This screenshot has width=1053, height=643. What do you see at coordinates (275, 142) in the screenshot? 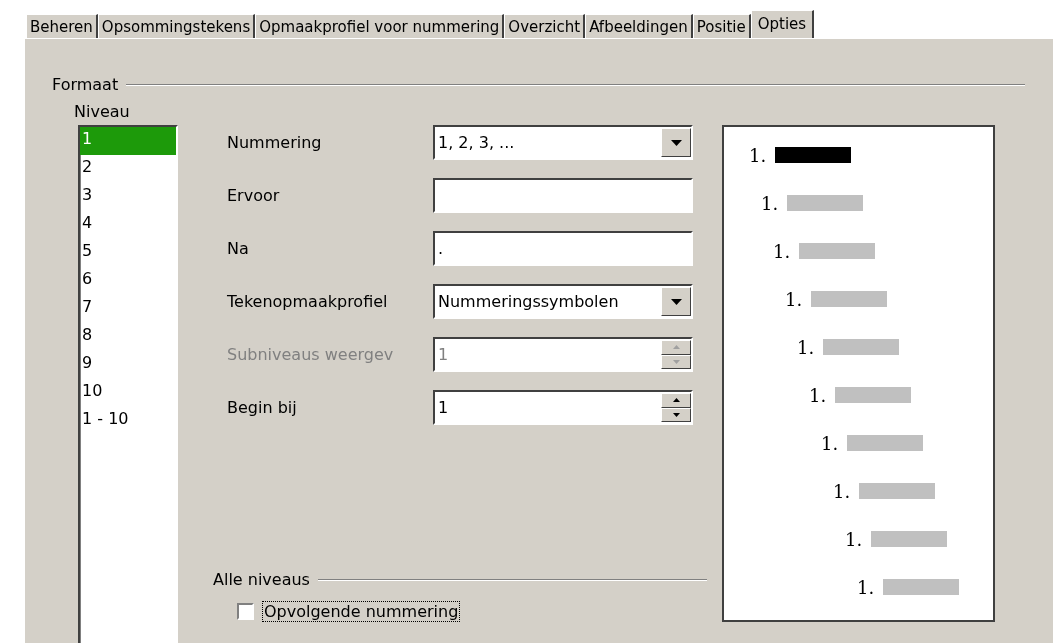
I see `field-label: Nummering` at bounding box center [275, 142].